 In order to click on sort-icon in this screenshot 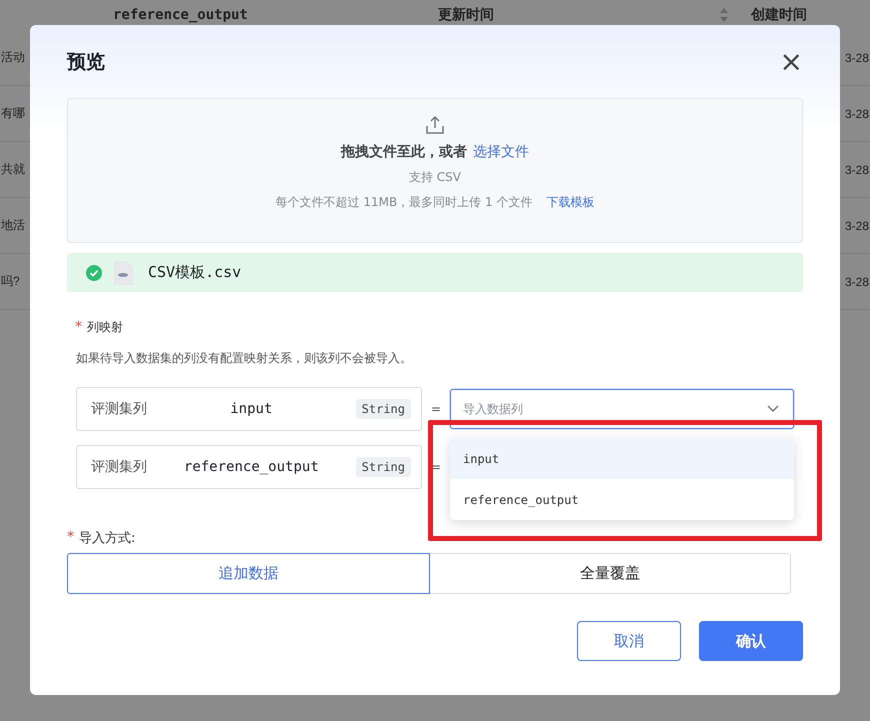, I will do `click(723, 15)`.